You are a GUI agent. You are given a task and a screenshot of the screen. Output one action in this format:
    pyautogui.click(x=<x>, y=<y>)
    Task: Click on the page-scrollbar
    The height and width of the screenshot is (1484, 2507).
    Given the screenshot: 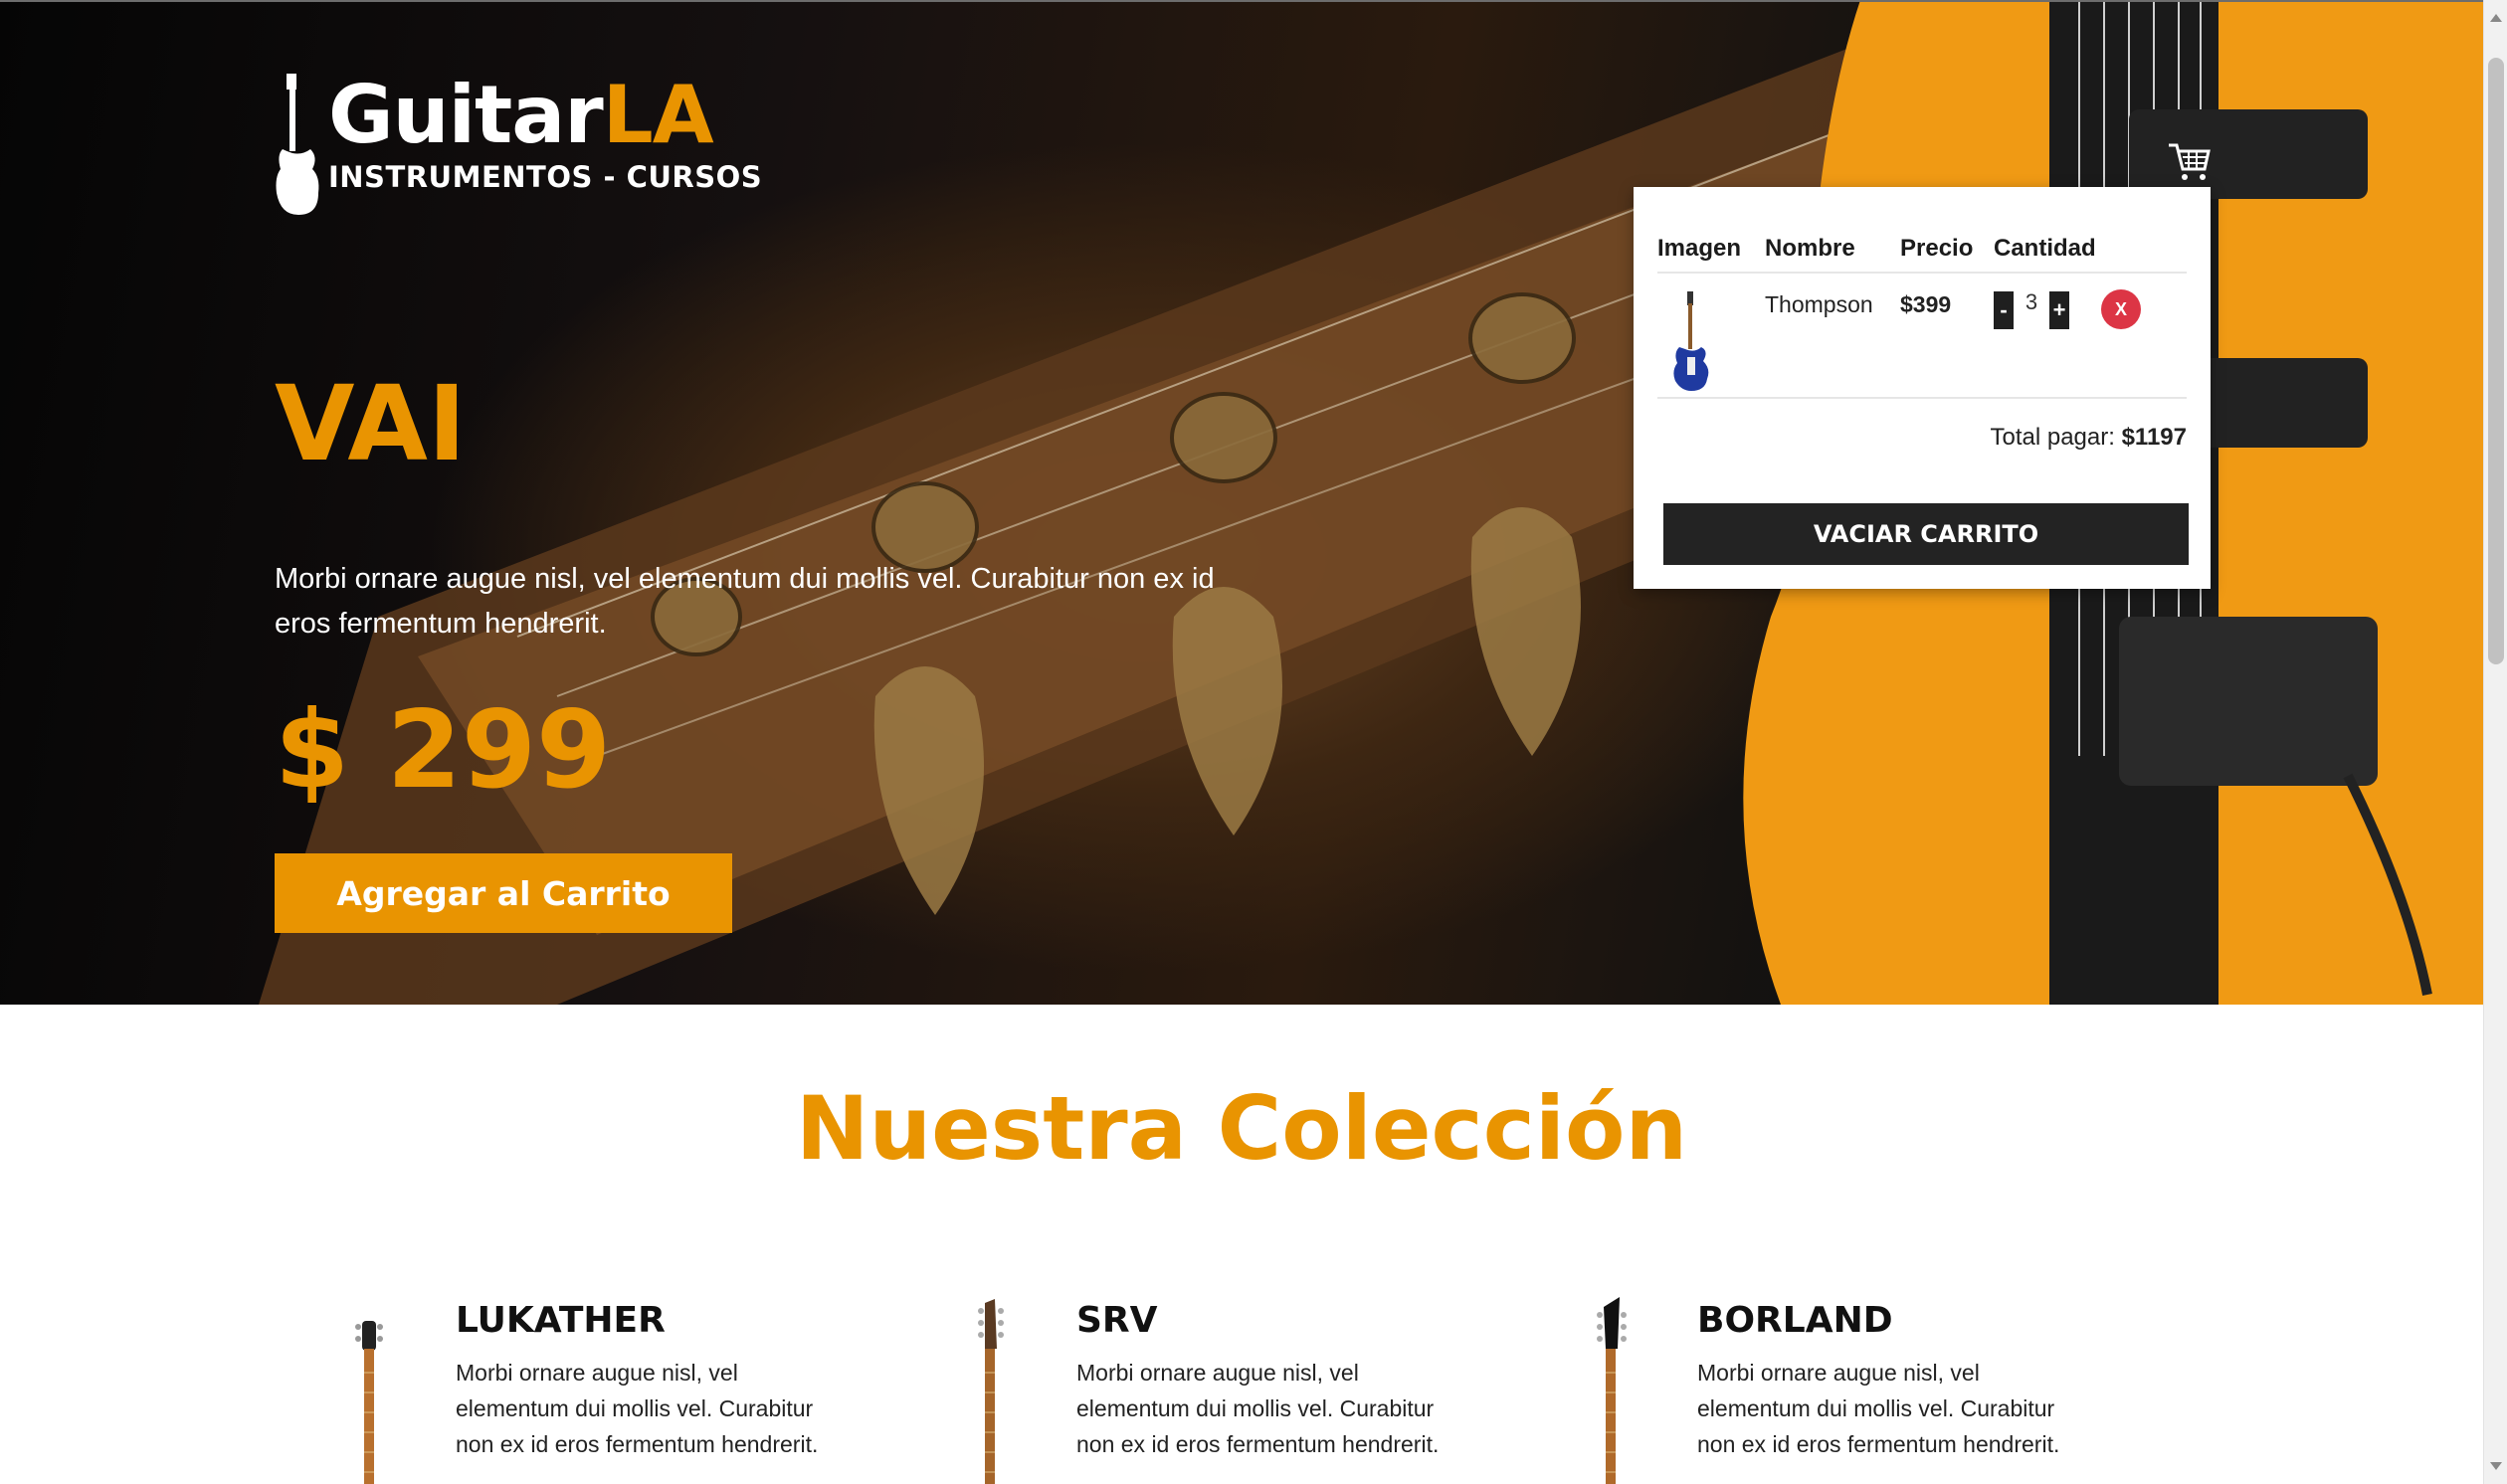 What is the action you would take?
    pyautogui.click(x=2495, y=742)
    